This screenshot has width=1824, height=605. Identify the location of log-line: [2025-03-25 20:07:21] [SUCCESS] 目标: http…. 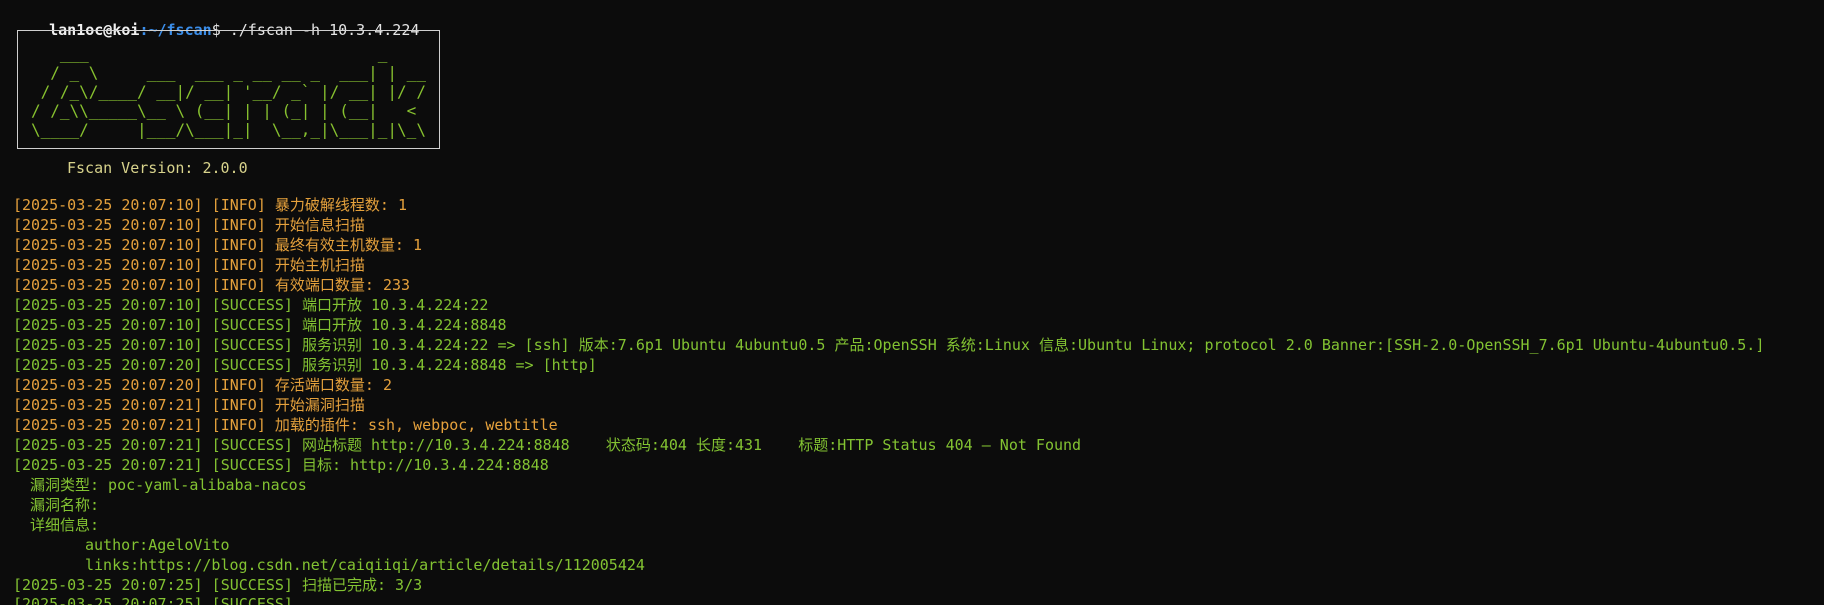
(281, 465).